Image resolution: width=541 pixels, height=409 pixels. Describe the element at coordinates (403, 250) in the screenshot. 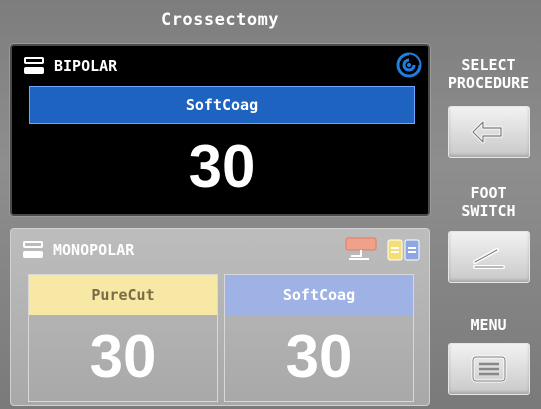

I see `pedal-mode-icon` at that location.